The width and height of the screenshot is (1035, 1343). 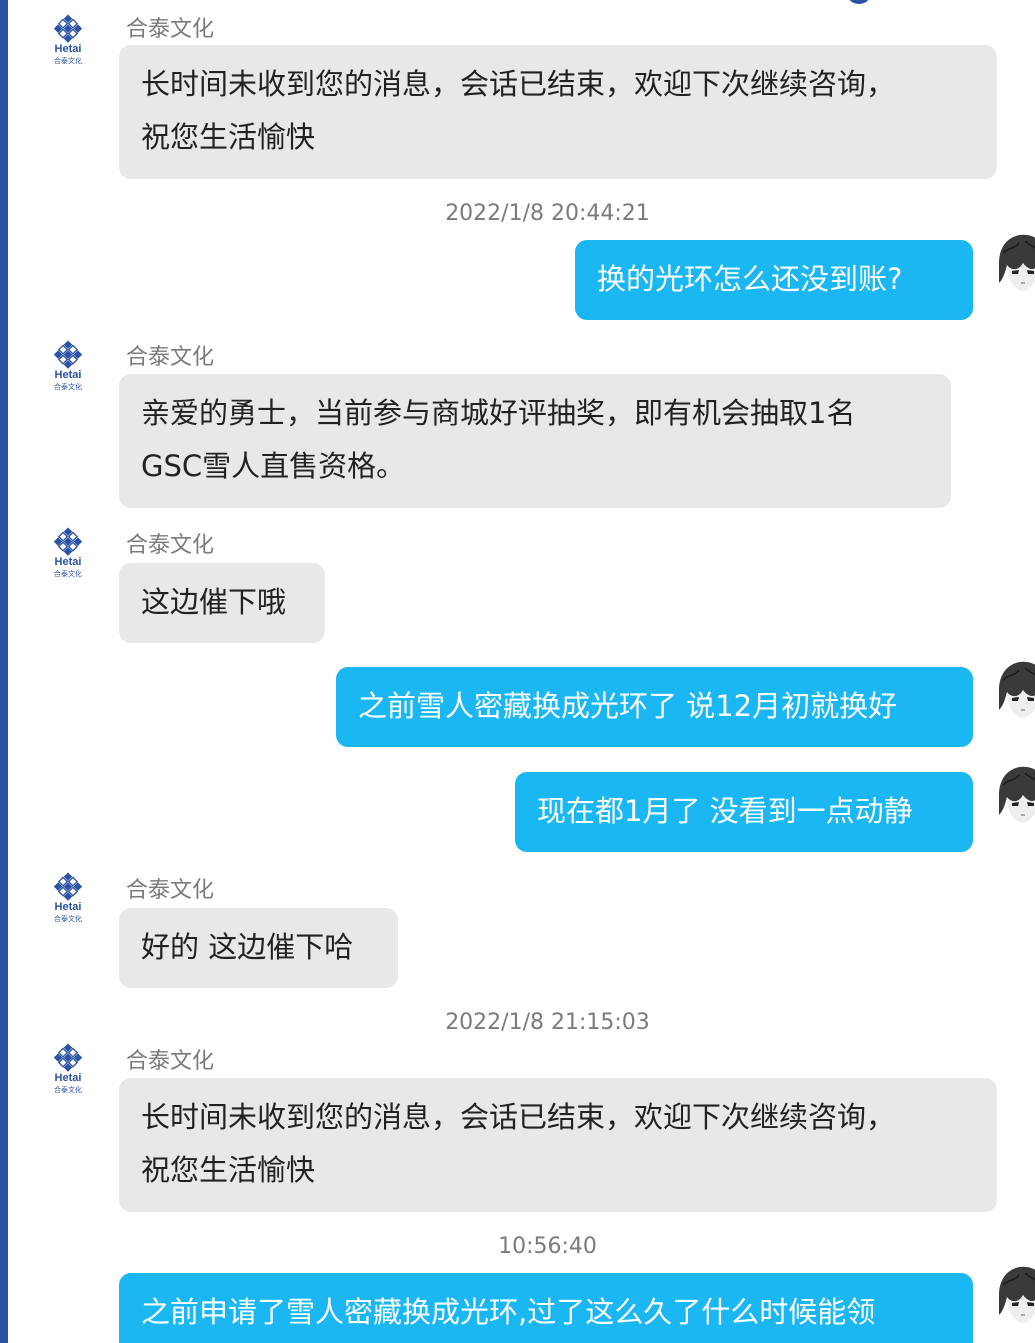 I want to click on message-line: 好的 这边催下哈, so click(x=247, y=947).